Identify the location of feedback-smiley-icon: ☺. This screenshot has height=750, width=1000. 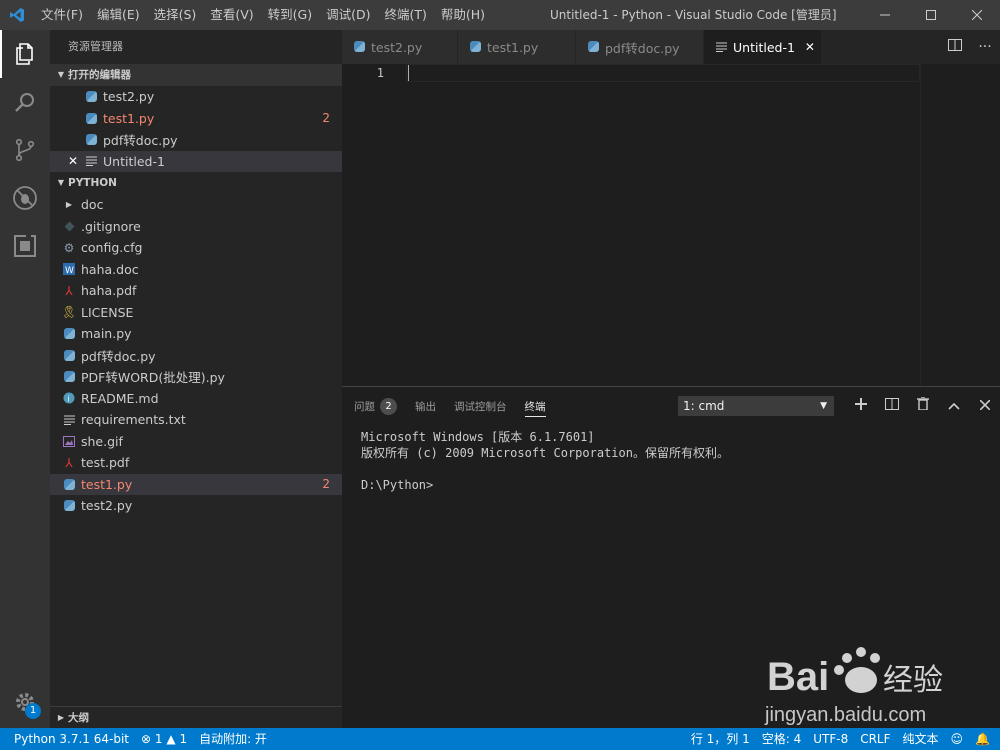
(957, 739).